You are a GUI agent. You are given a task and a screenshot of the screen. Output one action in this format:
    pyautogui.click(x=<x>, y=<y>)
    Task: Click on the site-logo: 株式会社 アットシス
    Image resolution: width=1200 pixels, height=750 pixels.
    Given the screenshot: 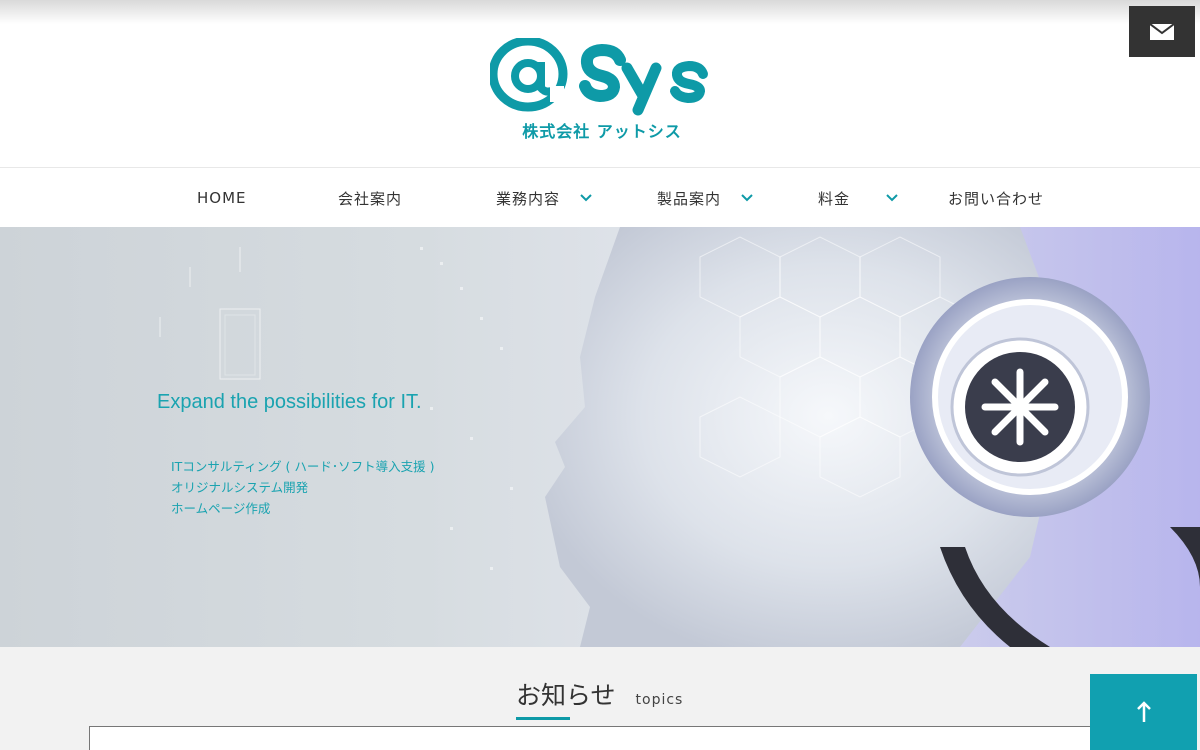 What is the action you would take?
    pyautogui.click(x=602, y=93)
    